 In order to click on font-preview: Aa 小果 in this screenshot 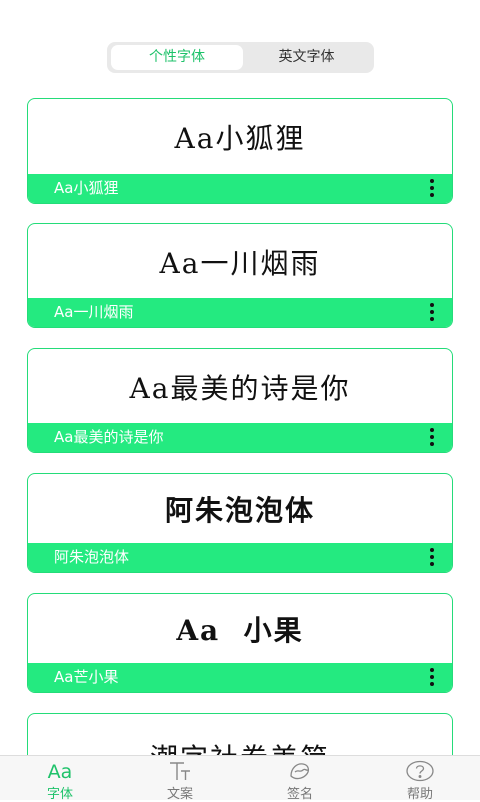, I will do `click(240, 630)`.